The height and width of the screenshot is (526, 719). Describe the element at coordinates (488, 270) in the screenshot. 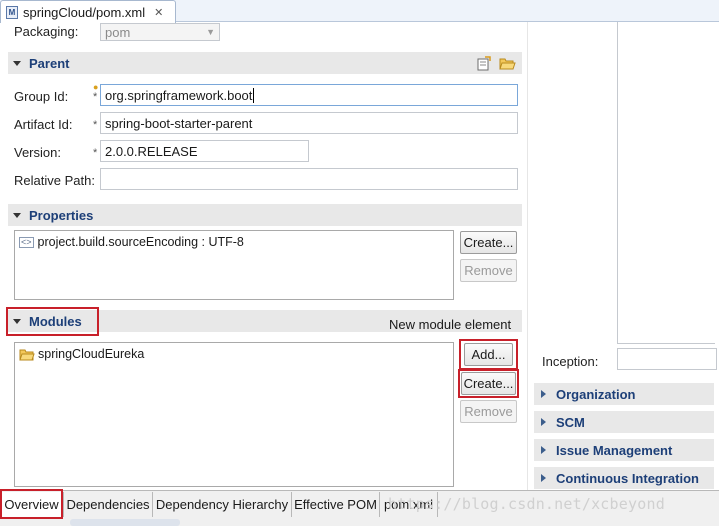

I see `property-remove-button: Remove` at that location.